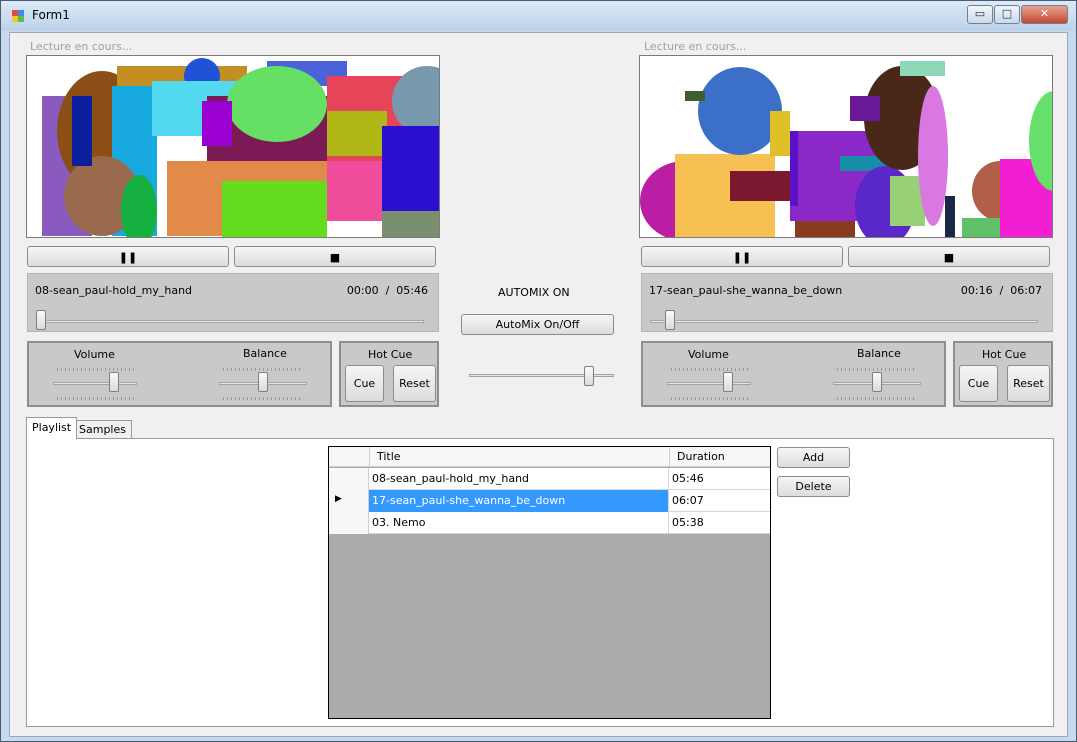 This screenshot has width=1077, height=742. Describe the element at coordinates (844, 321) in the screenshot. I see `right-seek-track` at that location.